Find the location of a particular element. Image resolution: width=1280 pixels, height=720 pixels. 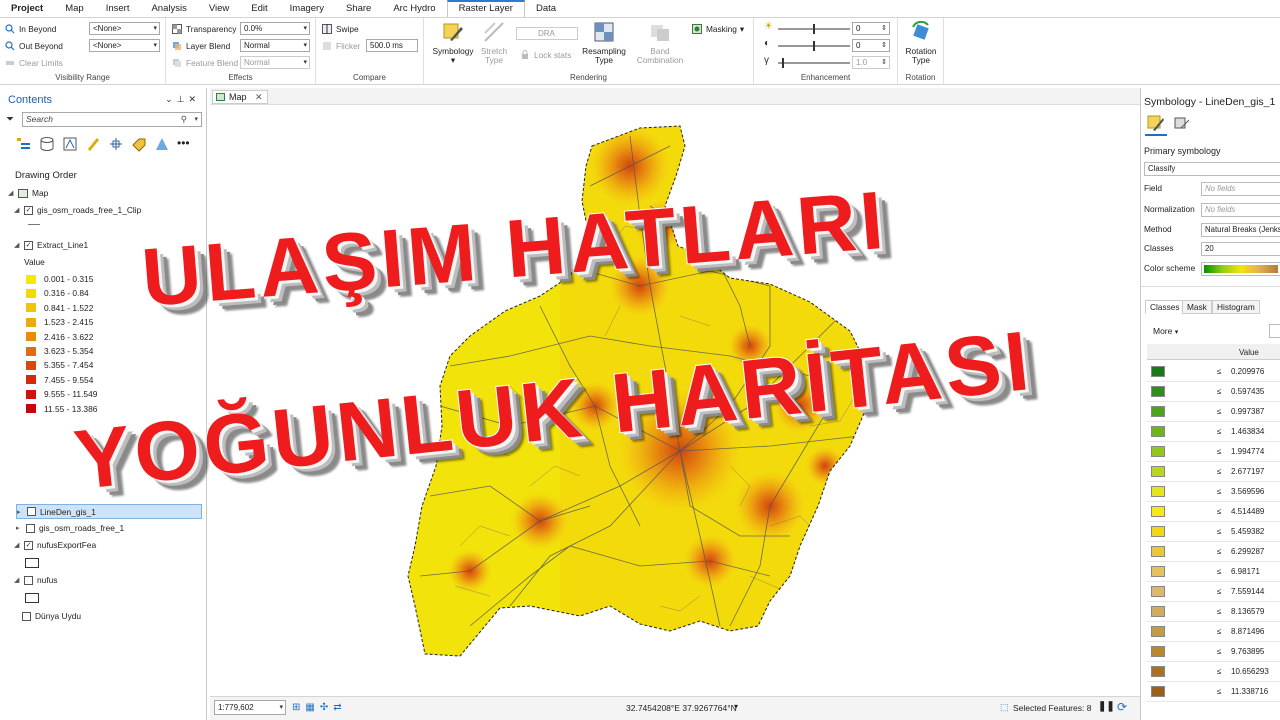

toc-layer-basemap: Dünya Uydu is located at coordinates (51, 616).